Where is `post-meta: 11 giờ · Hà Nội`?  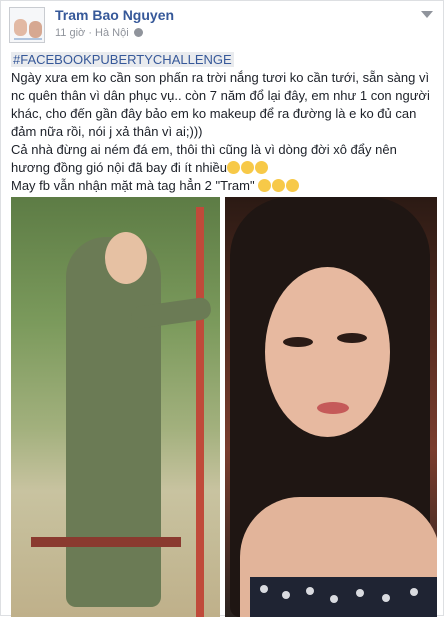
post-meta: 11 giờ · Hà Nội is located at coordinates (100, 33).